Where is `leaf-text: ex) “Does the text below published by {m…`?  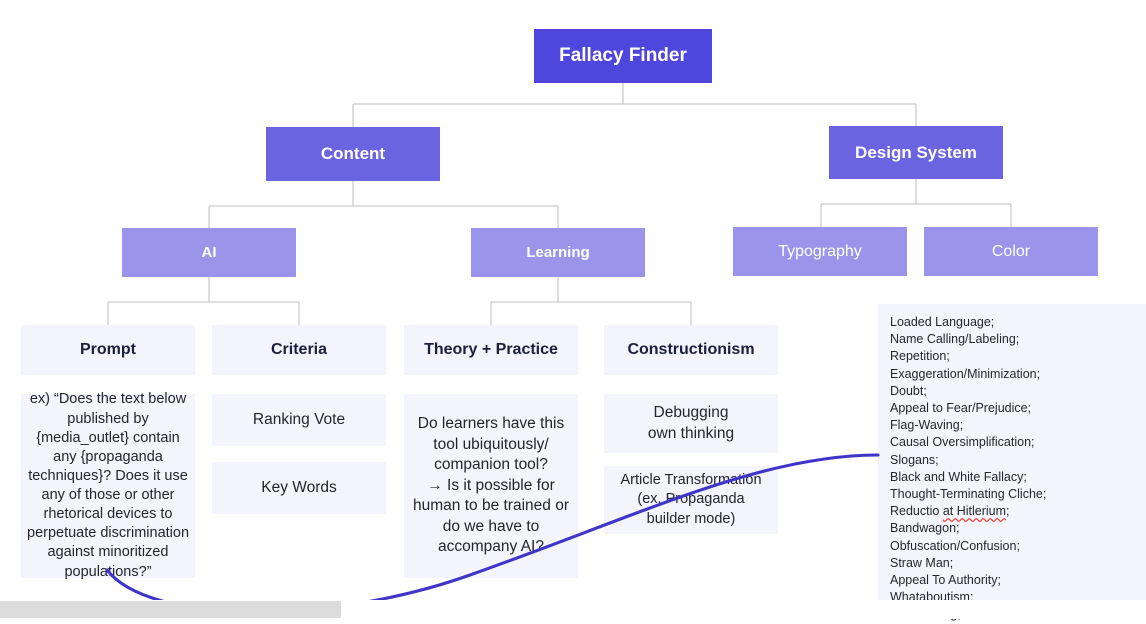 leaf-text: ex) “Does the text below published by {m… is located at coordinates (108, 485).